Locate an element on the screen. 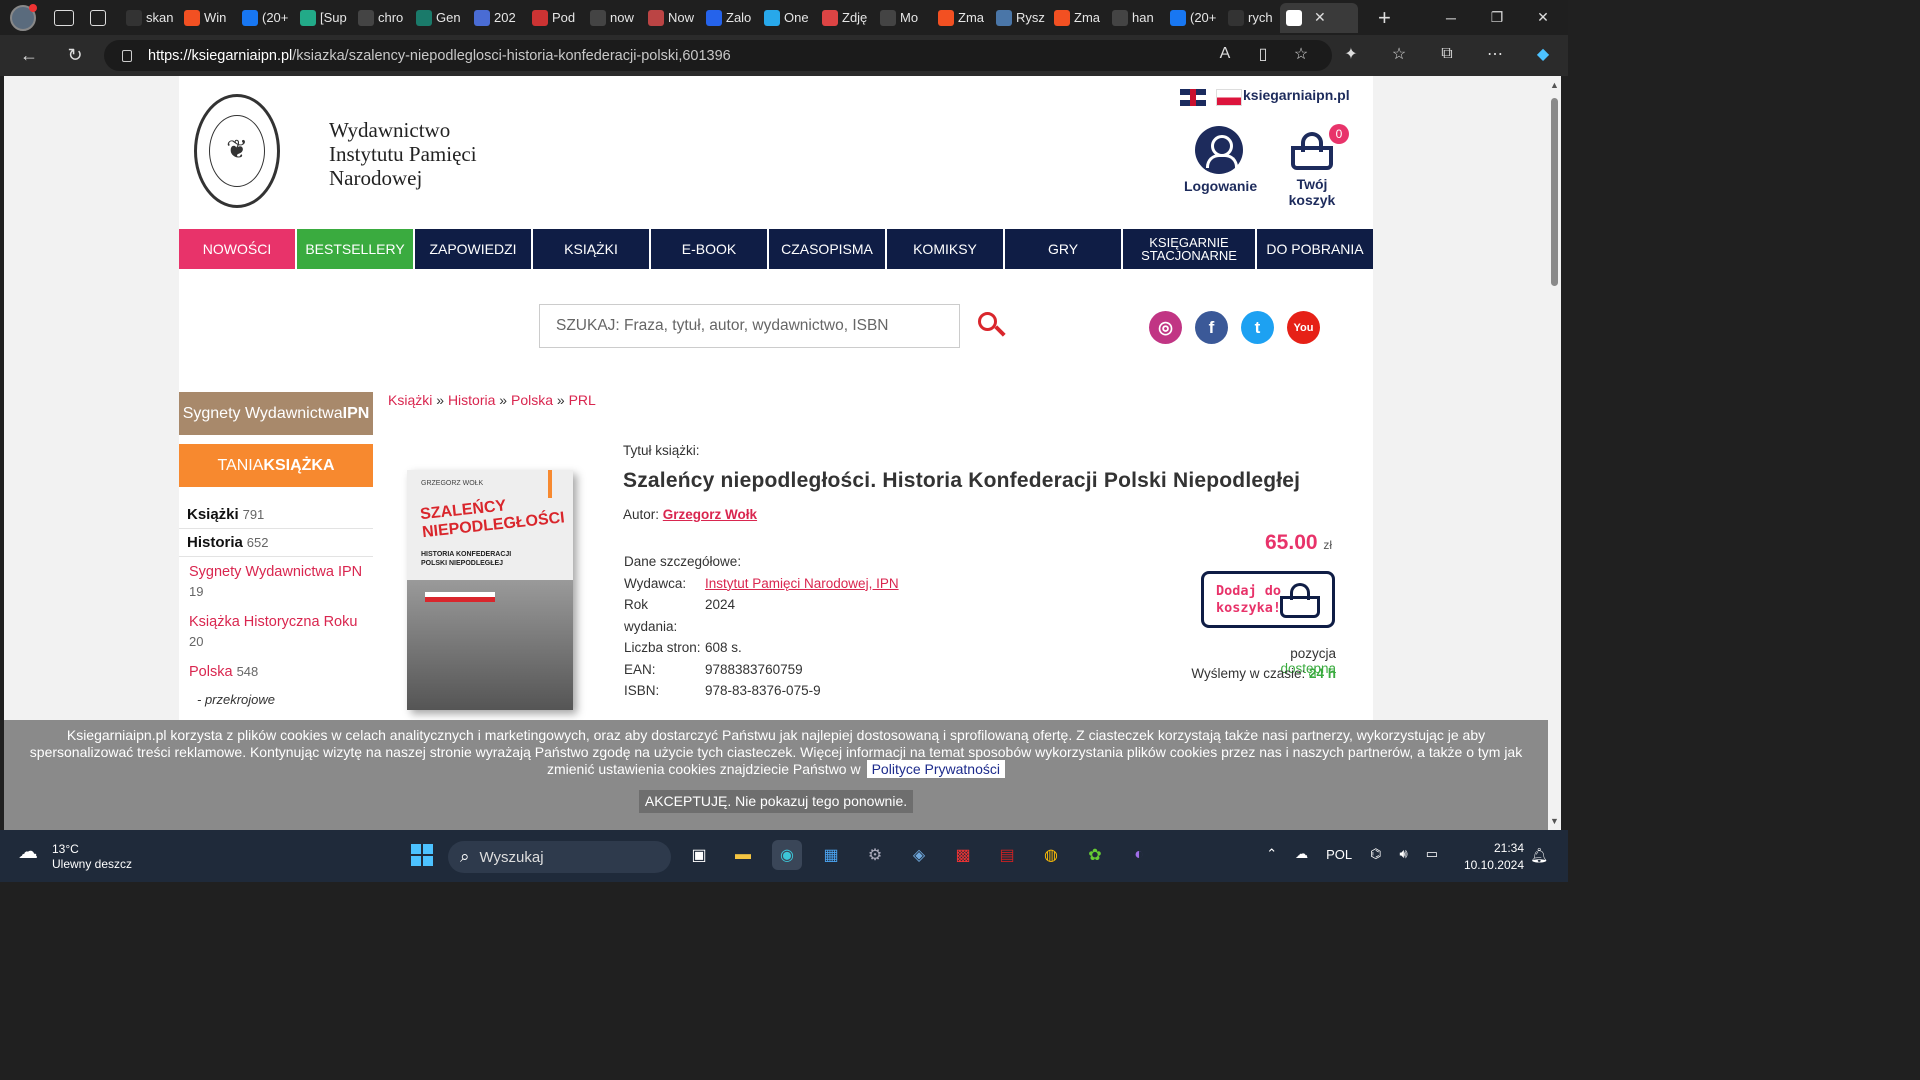 The width and height of the screenshot is (1920, 1080). sidebar-category: Polska 548 is located at coordinates (276, 672).